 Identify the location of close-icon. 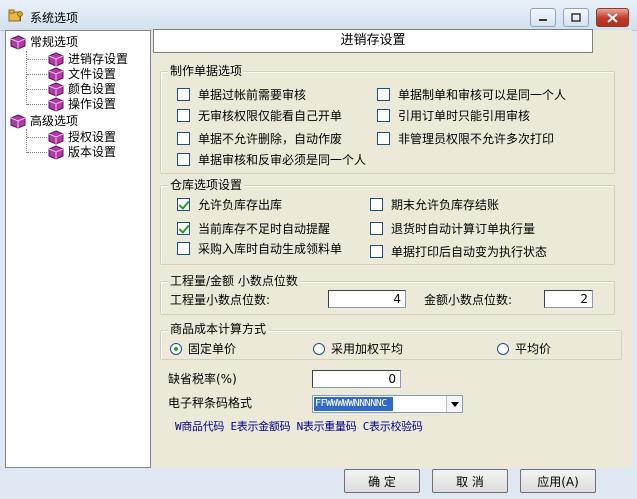
(612, 17).